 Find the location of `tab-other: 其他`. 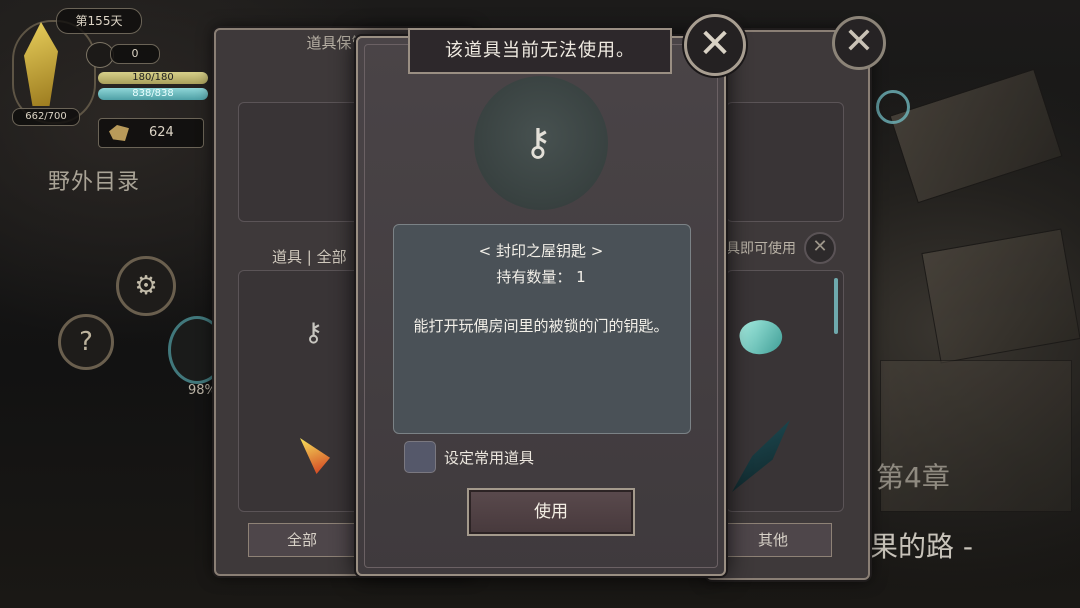

tab-other: 其他 is located at coordinates (773, 540).